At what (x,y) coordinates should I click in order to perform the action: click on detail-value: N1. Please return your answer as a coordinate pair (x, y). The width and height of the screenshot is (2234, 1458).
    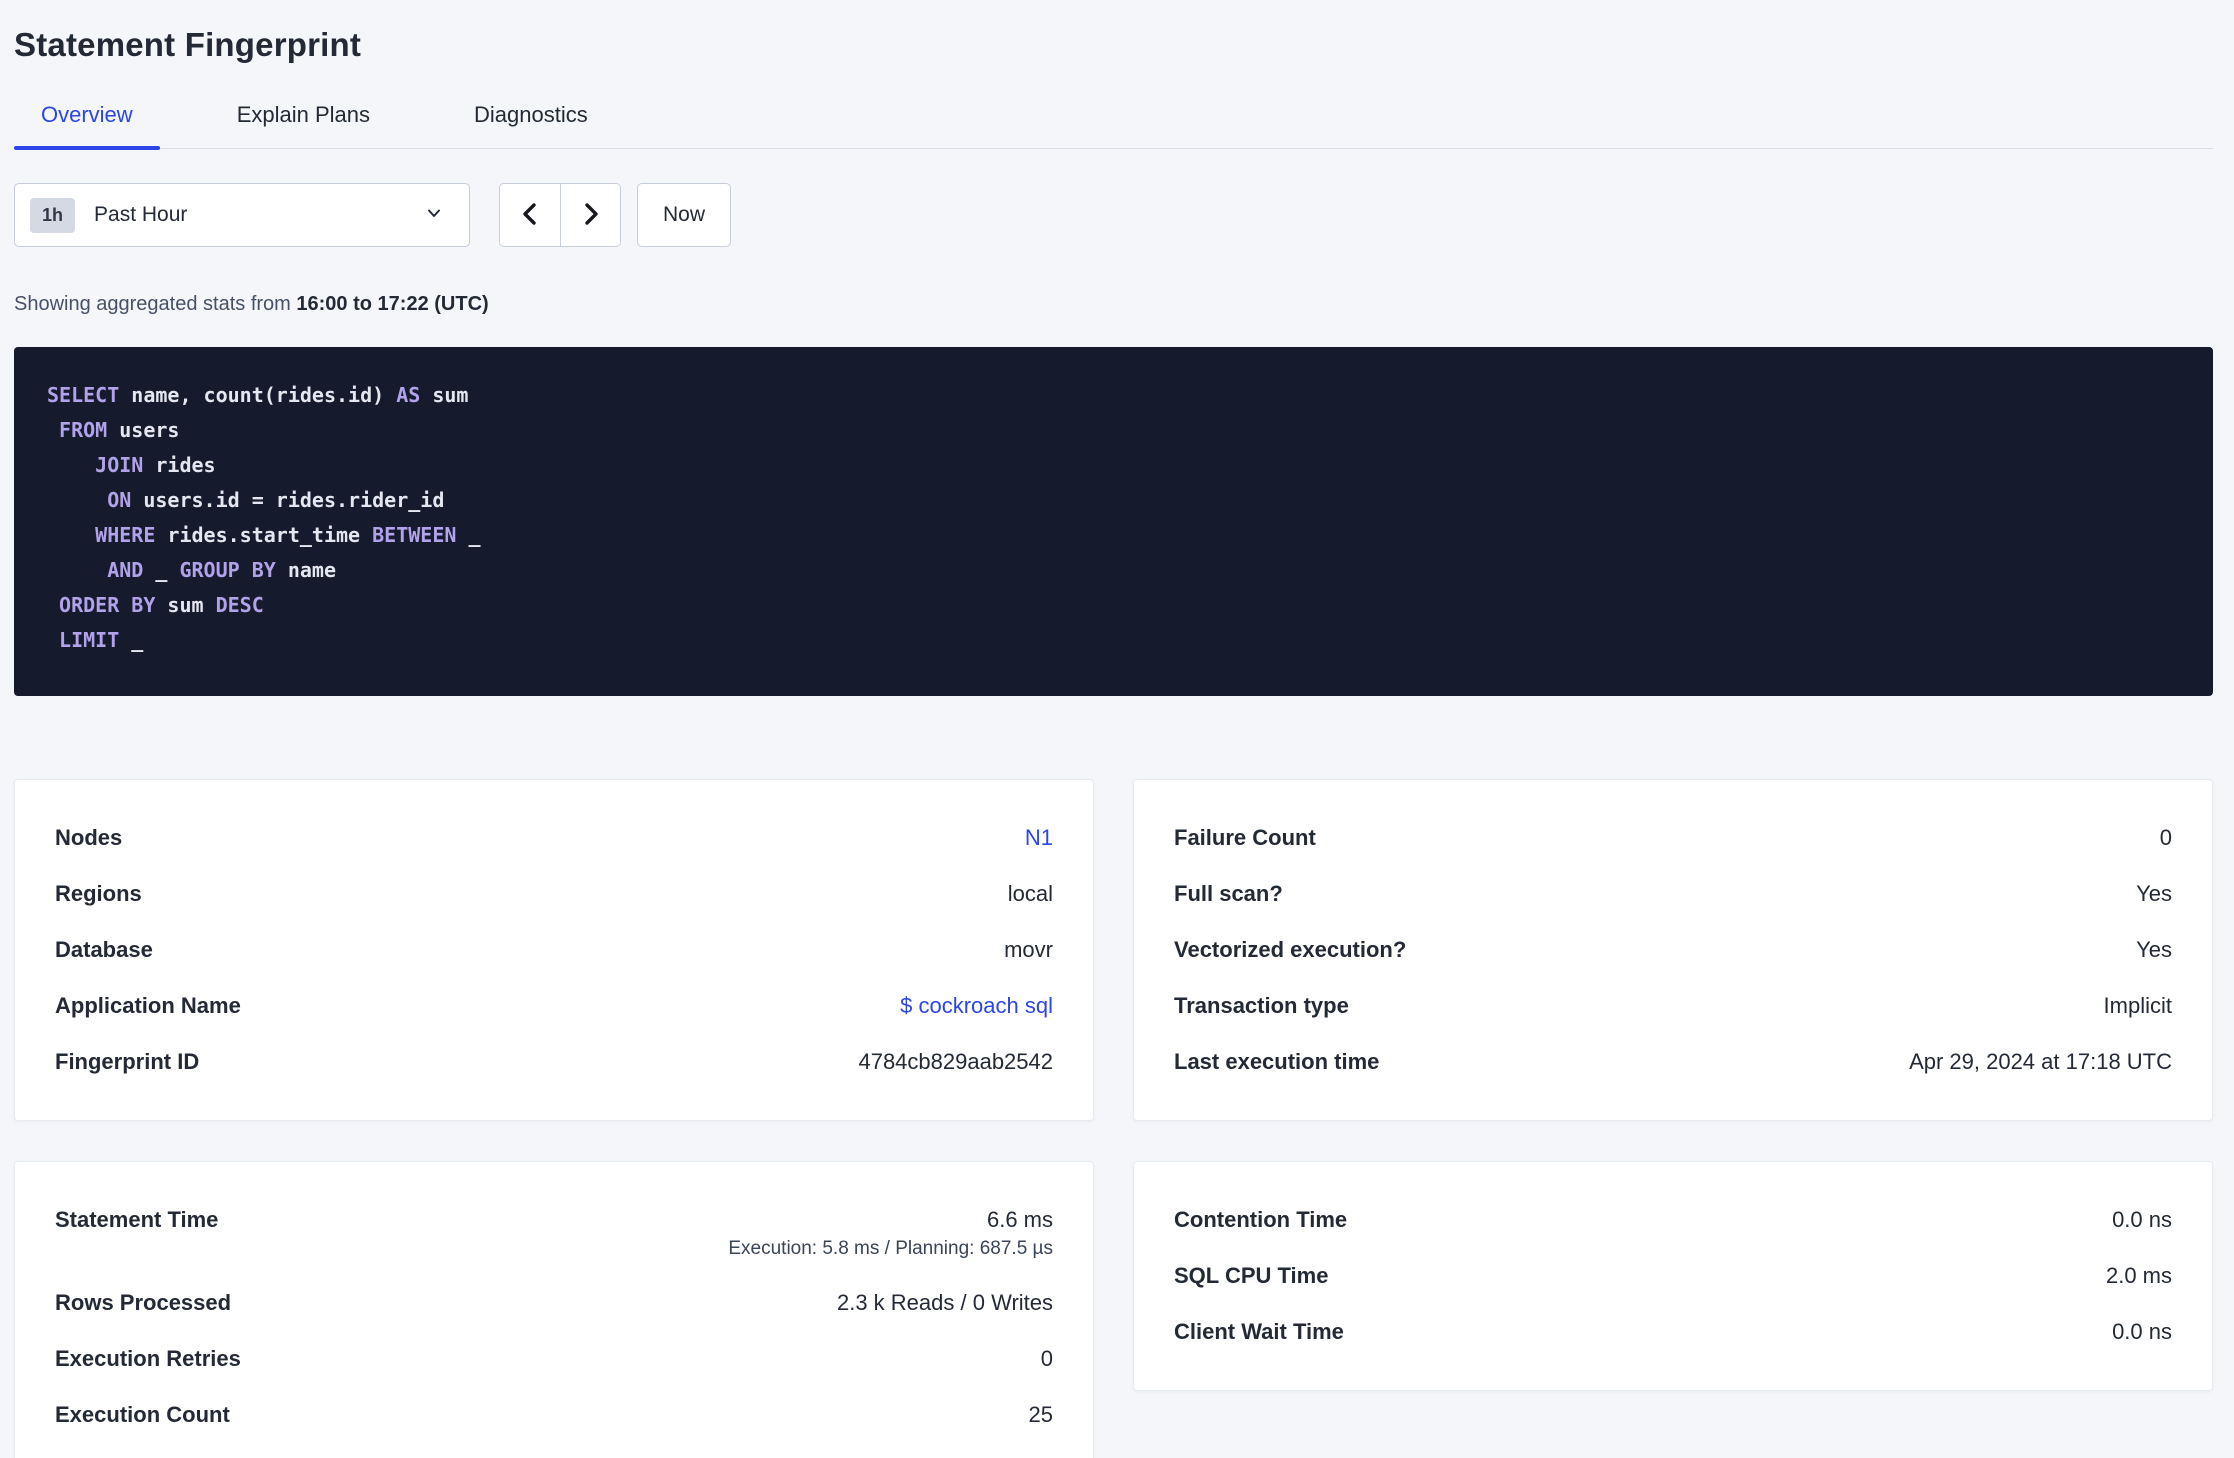
    Looking at the image, I should click on (1039, 837).